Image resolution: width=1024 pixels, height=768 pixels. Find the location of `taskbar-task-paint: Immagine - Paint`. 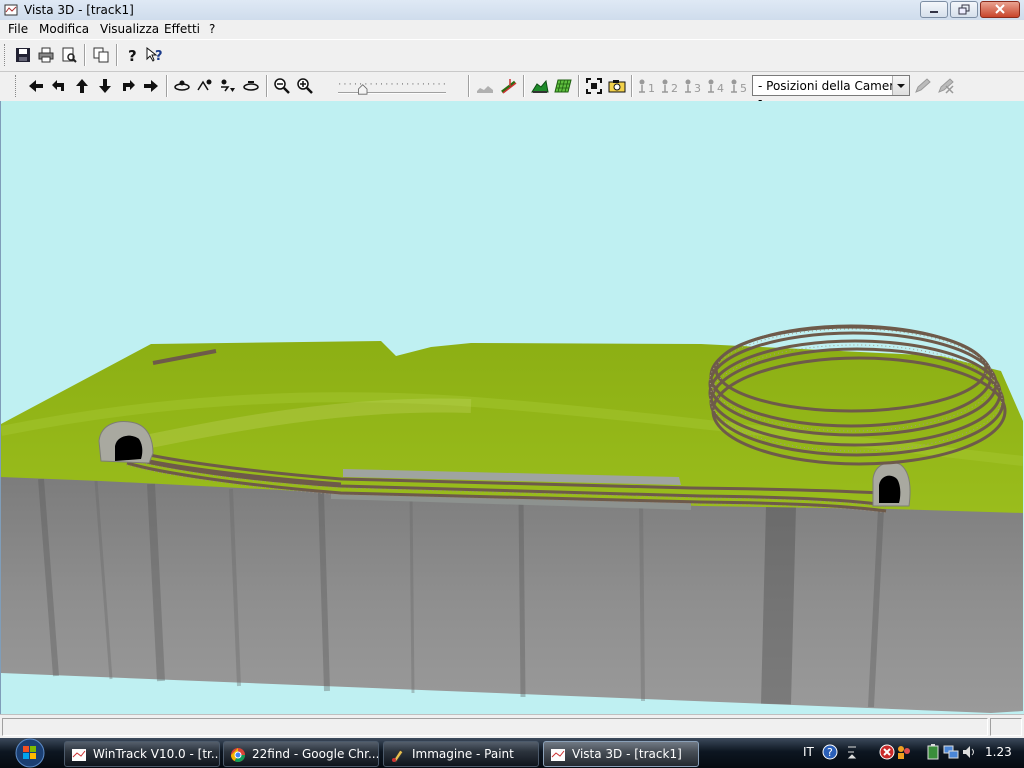

taskbar-task-paint: Immagine - Paint is located at coordinates (461, 754).